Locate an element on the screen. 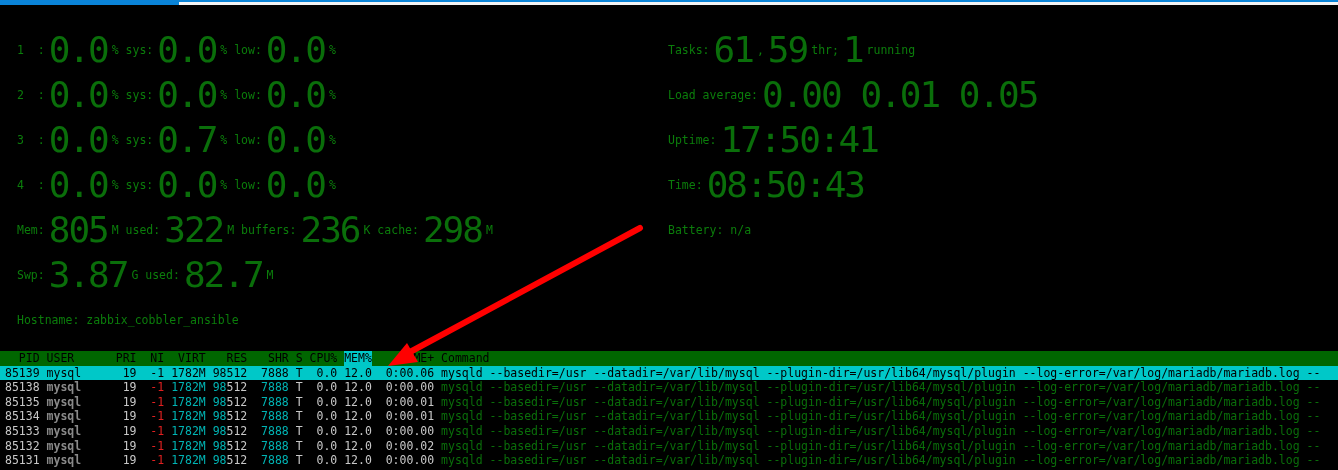 This screenshot has width=1338, height=470. meter-label: , is located at coordinates (760, 49).